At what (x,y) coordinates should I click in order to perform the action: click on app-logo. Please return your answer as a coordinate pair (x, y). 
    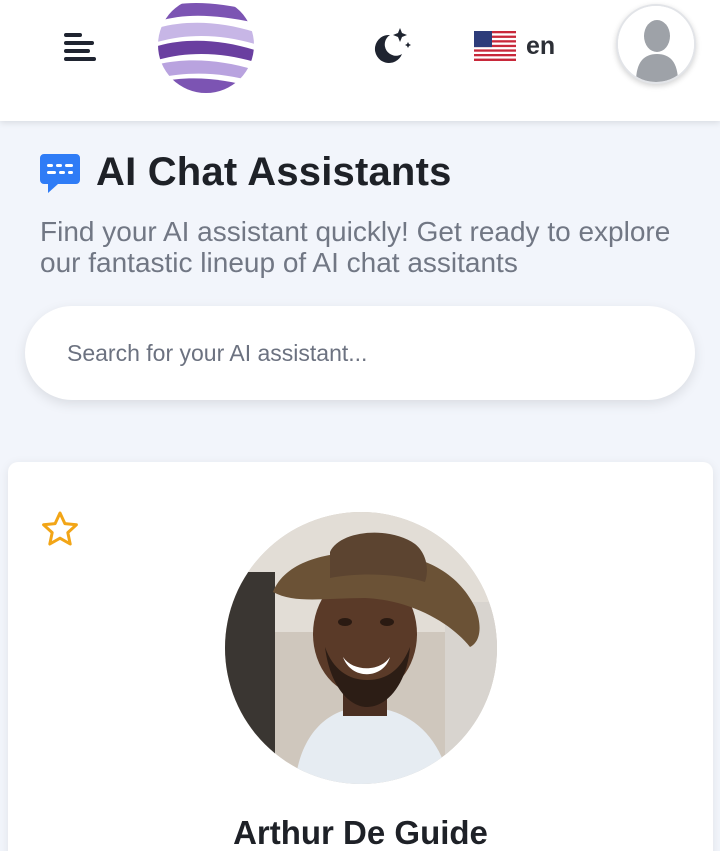
    Looking at the image, I should click on (206, 47).